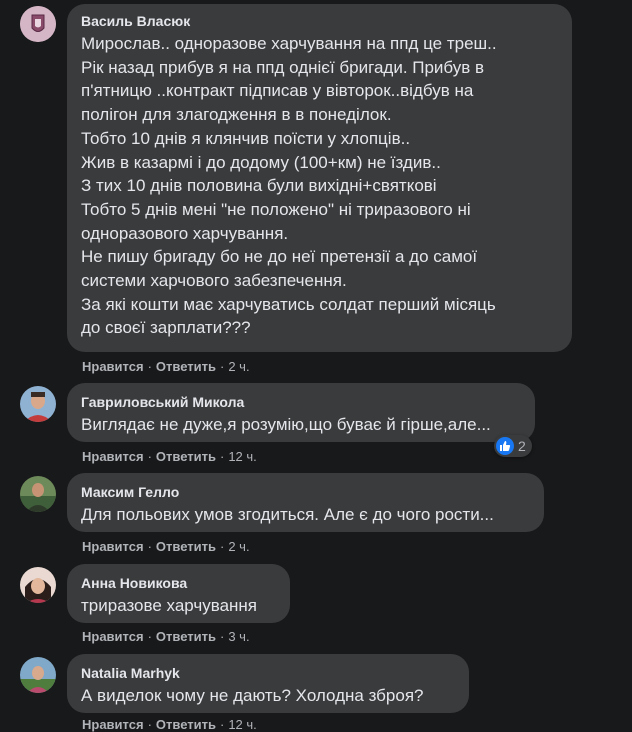 Image resolution: width=632 pixels, height=732 pixels. I want to click on comment-bubble: Анна Новикова триразове харчування, so click(178, 593).